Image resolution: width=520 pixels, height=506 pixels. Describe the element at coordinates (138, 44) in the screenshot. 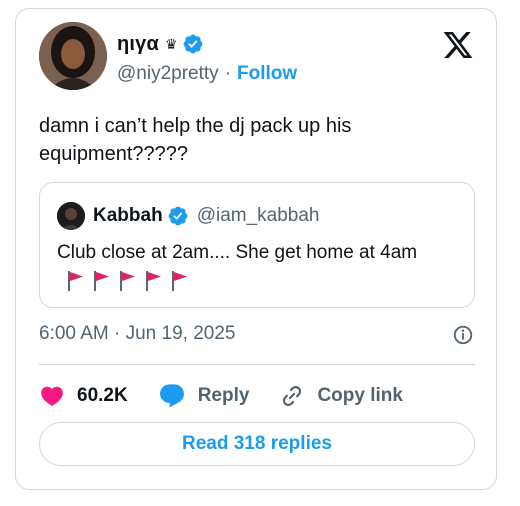

I see `author-display-name: ηιγα` at that location.